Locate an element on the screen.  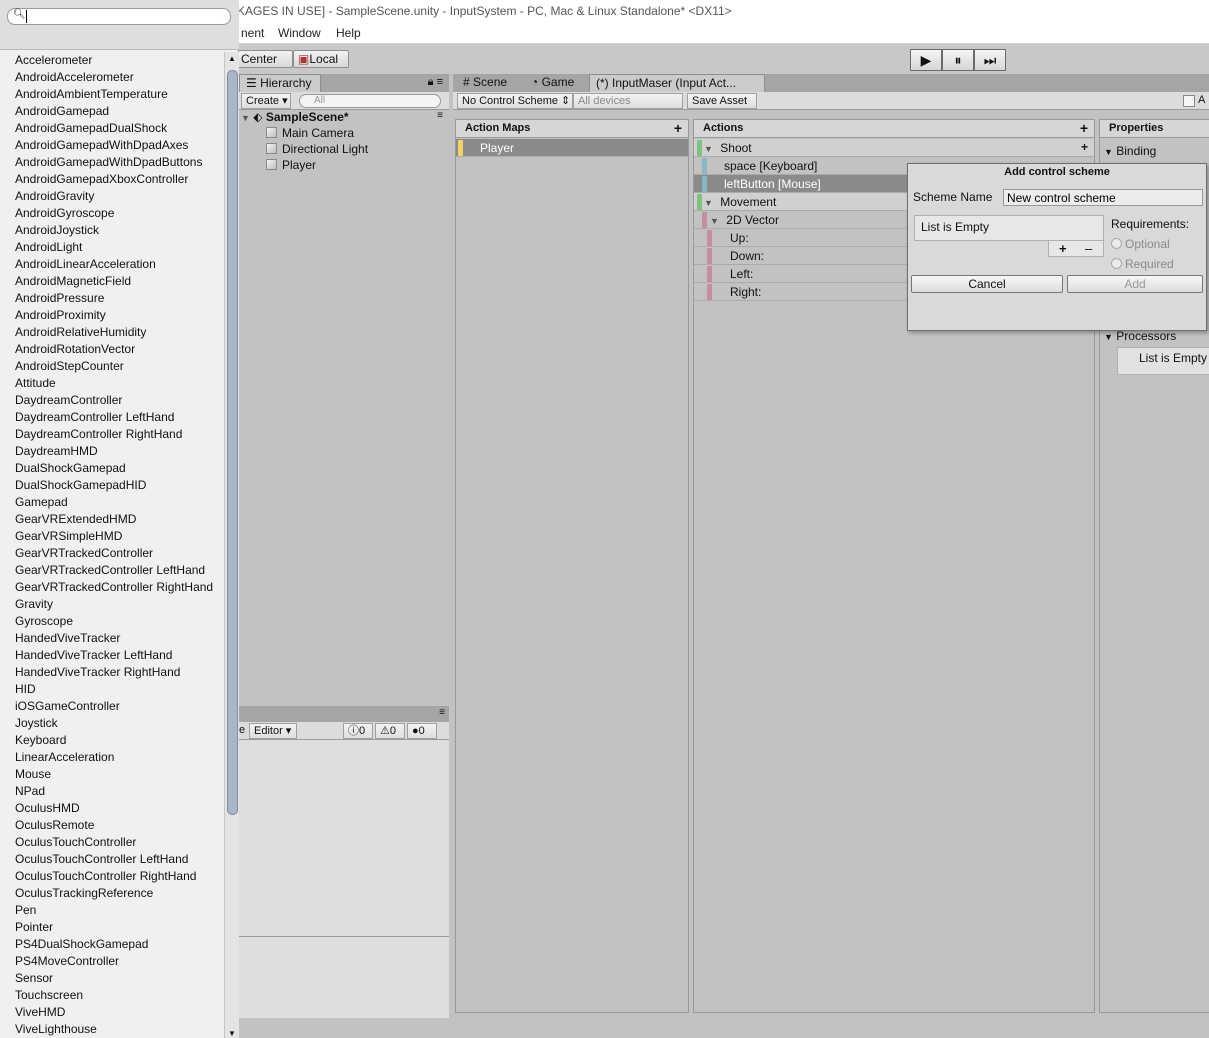
device-list-item: DaydreamHMD is located at coordinates (112, 451).